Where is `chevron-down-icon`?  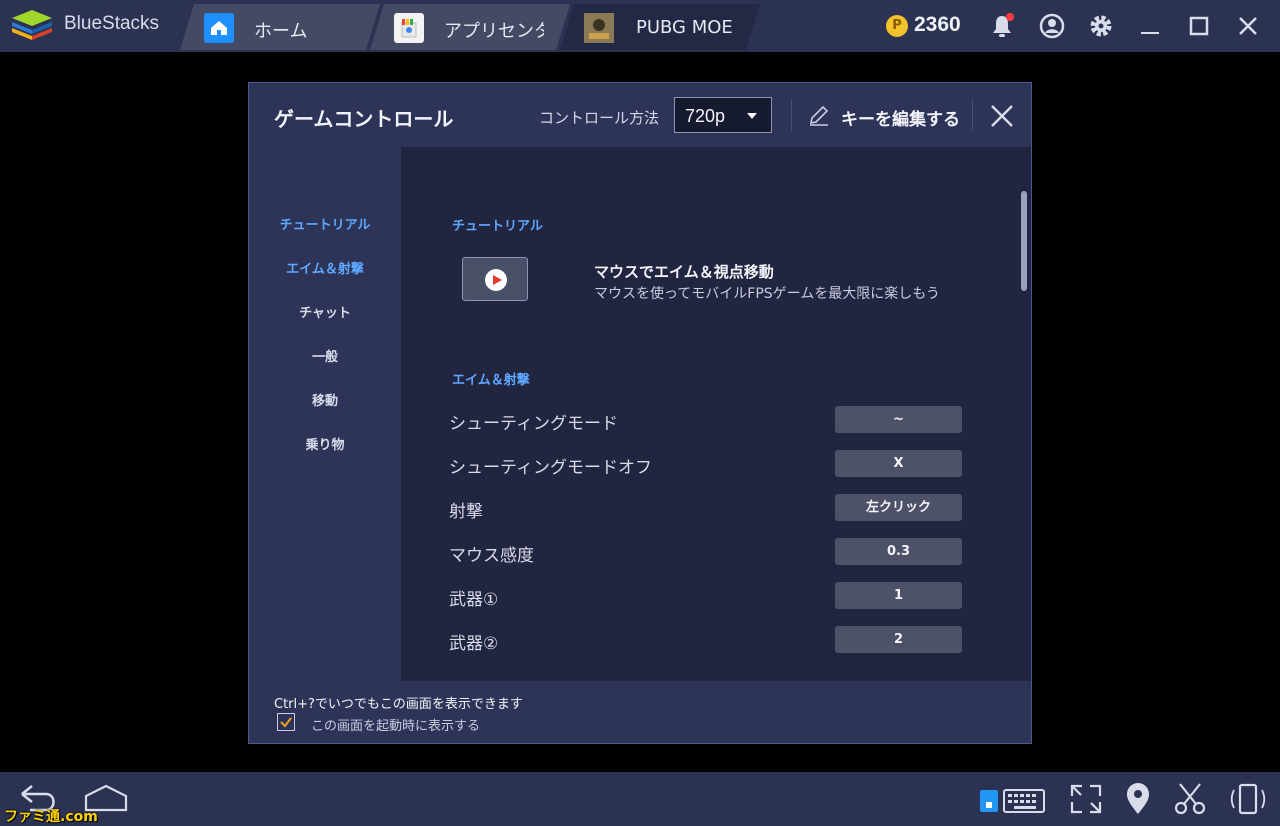
chevron-down-icon is located at coordinates (752, 116).